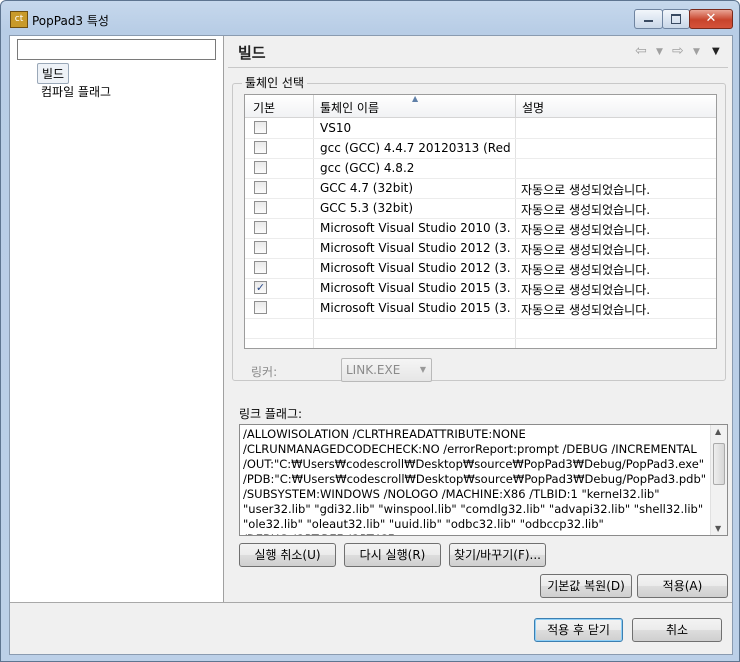 This screenshot has width=740, height=662. Describe the element at coordinates (659, 52) in the screenshot. I see `back-dropdown-icon: ▼` at that location.